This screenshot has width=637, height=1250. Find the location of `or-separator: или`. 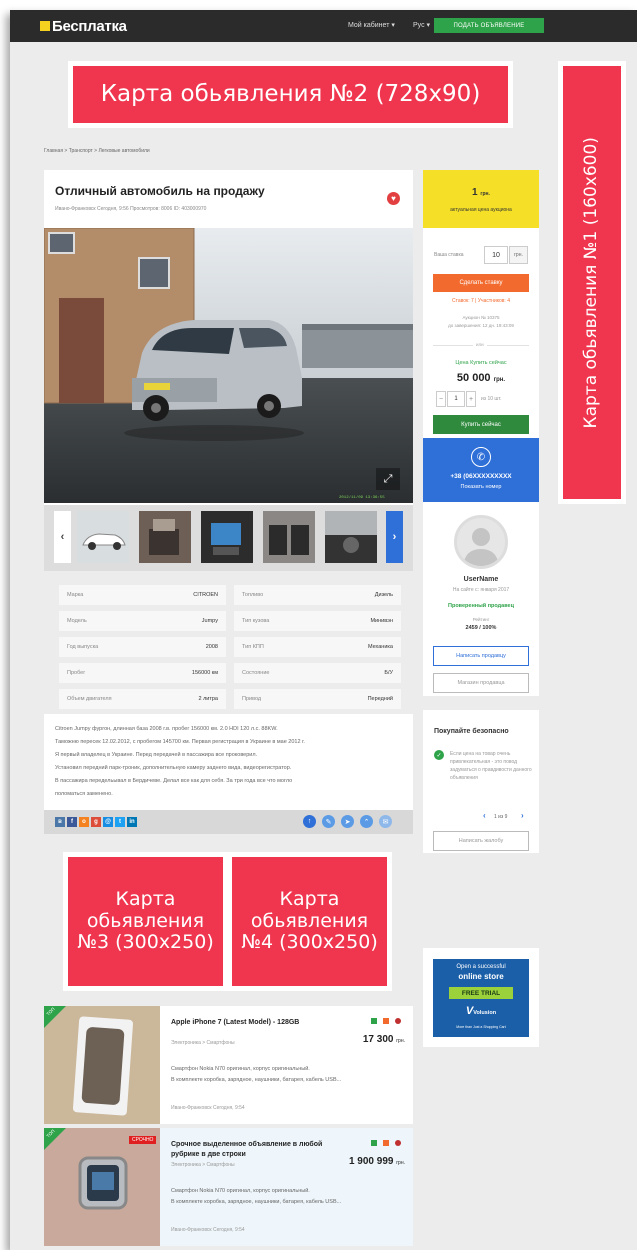

or-separator: или is located at coordinates (480, 344).